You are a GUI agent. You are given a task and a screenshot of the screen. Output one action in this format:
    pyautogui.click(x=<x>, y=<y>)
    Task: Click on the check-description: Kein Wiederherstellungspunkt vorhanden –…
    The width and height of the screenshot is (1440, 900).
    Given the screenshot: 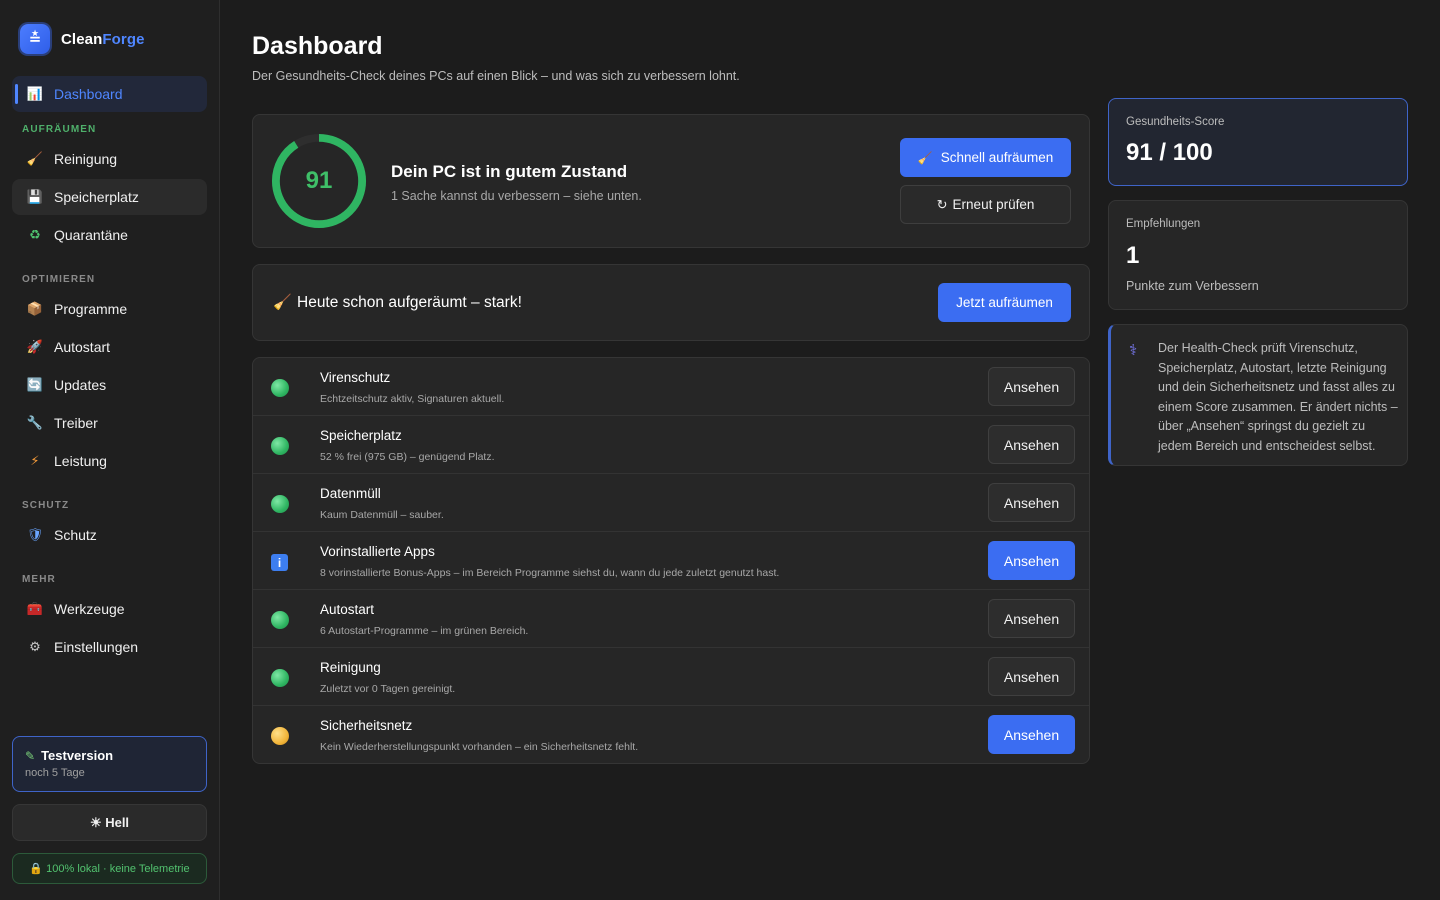 What is the action you would take?
    pyautogui.click(x=479, y=747)
    